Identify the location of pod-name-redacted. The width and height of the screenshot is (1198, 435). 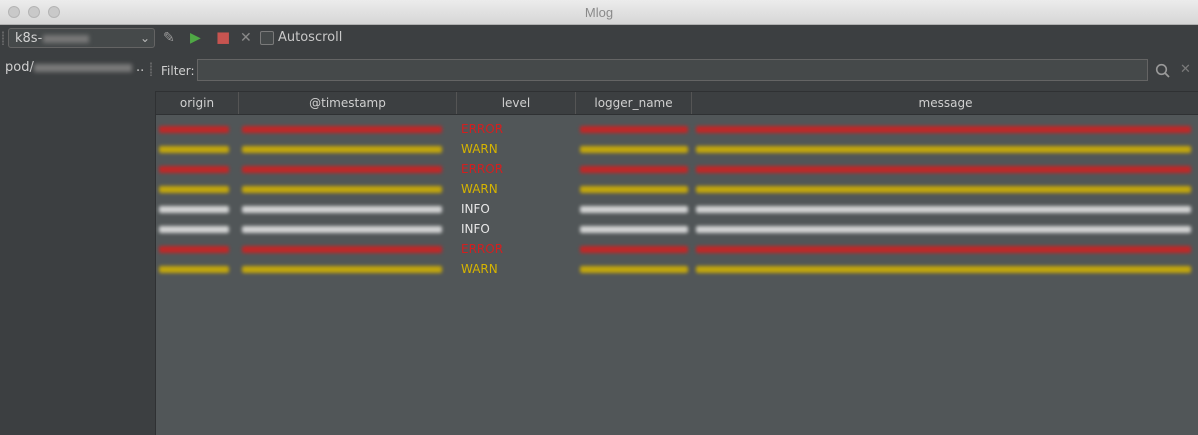
(82, 67).